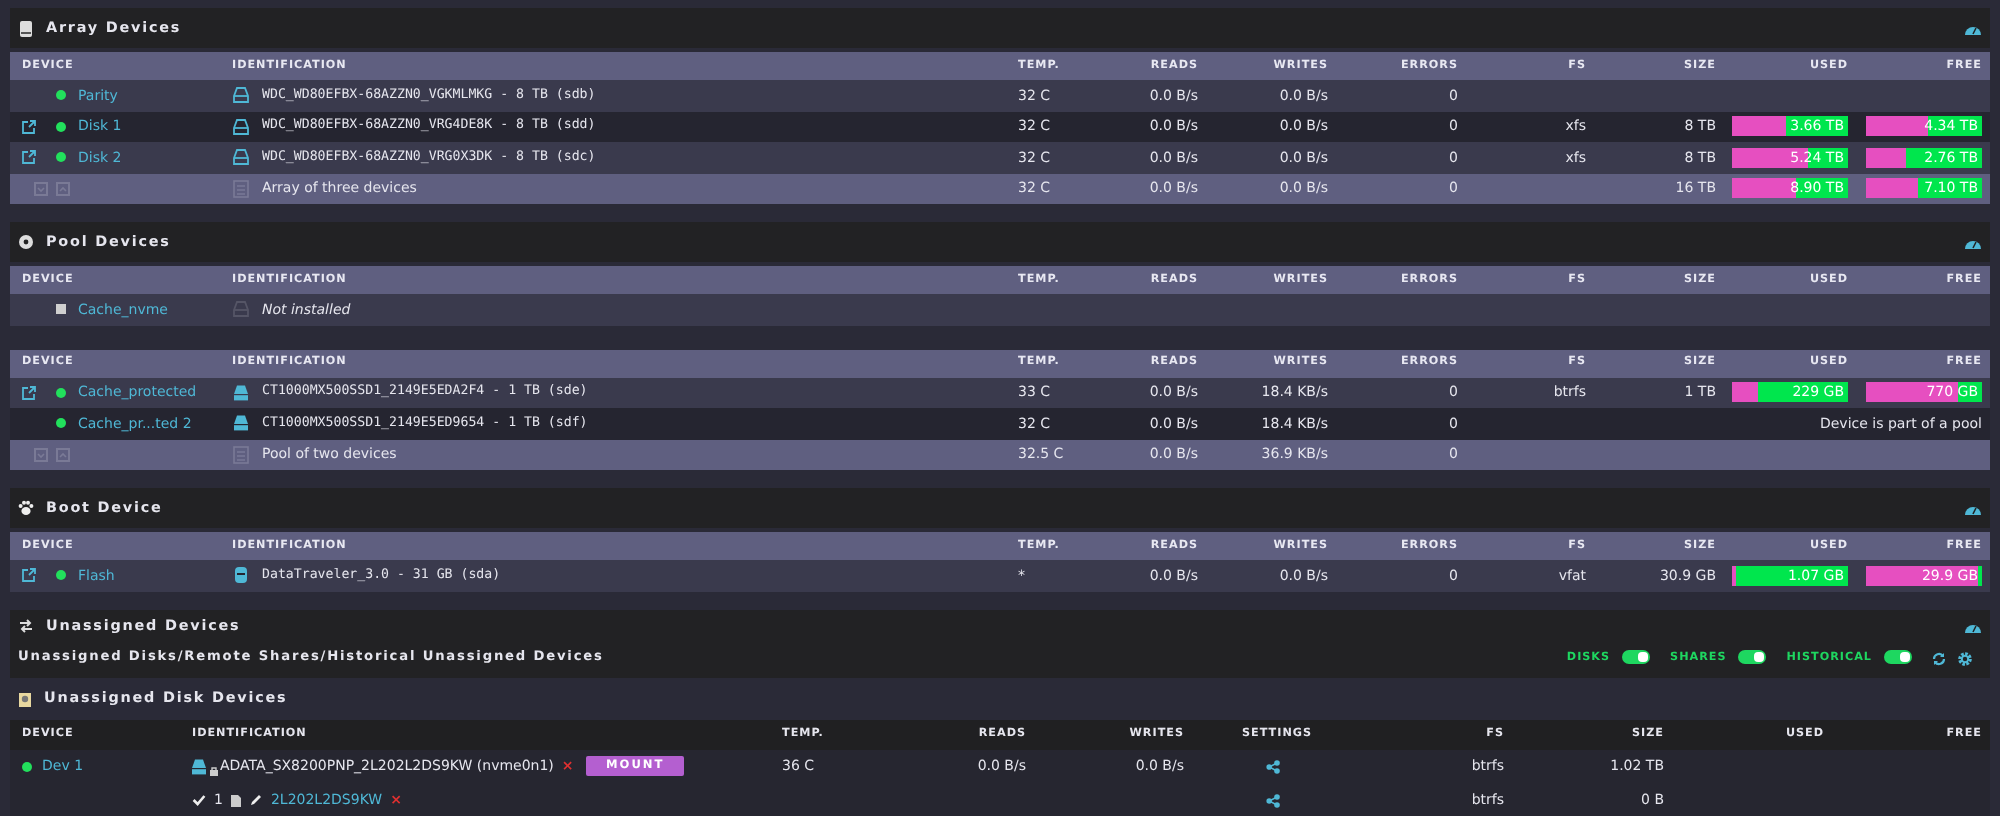 The image size is (2000, 816). Describe the element at coordinates (26, 626) in the screenshot. I see `exchange-icon` at that location.